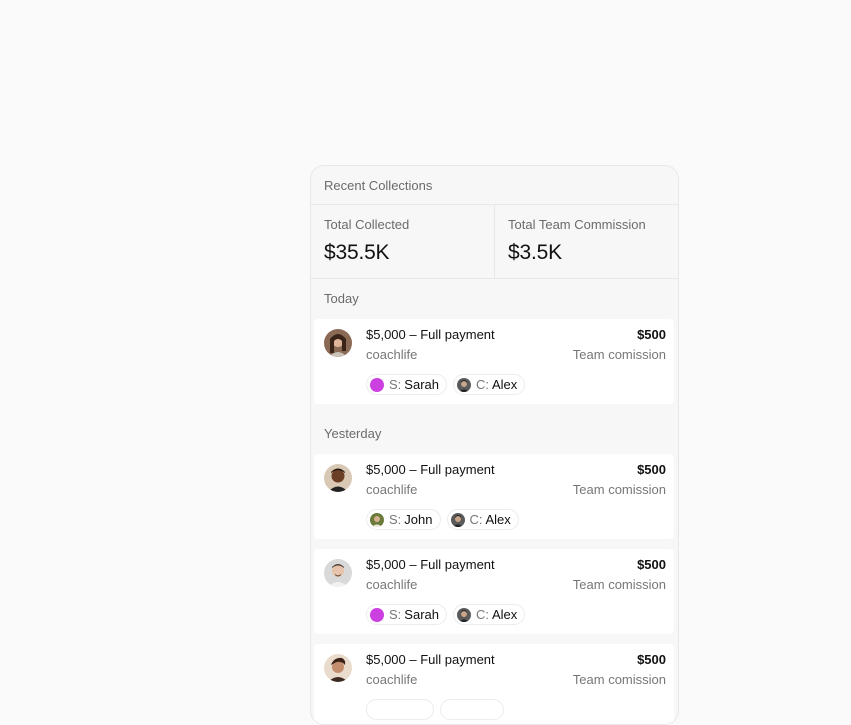  Describe the element at coordinates (357, 252) in the screenshot. I see `stat-value: $35.5K` at that location.